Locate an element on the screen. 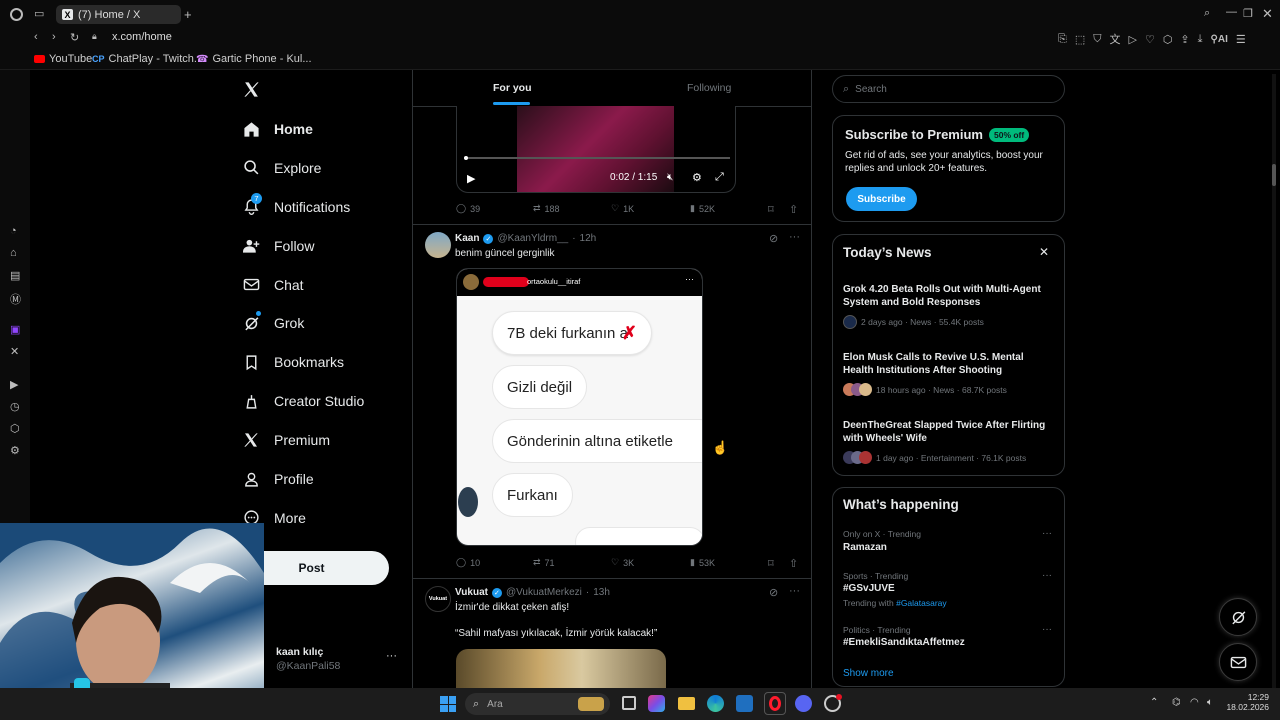  play-icon: ▶ is located at coordinates (471, 178).